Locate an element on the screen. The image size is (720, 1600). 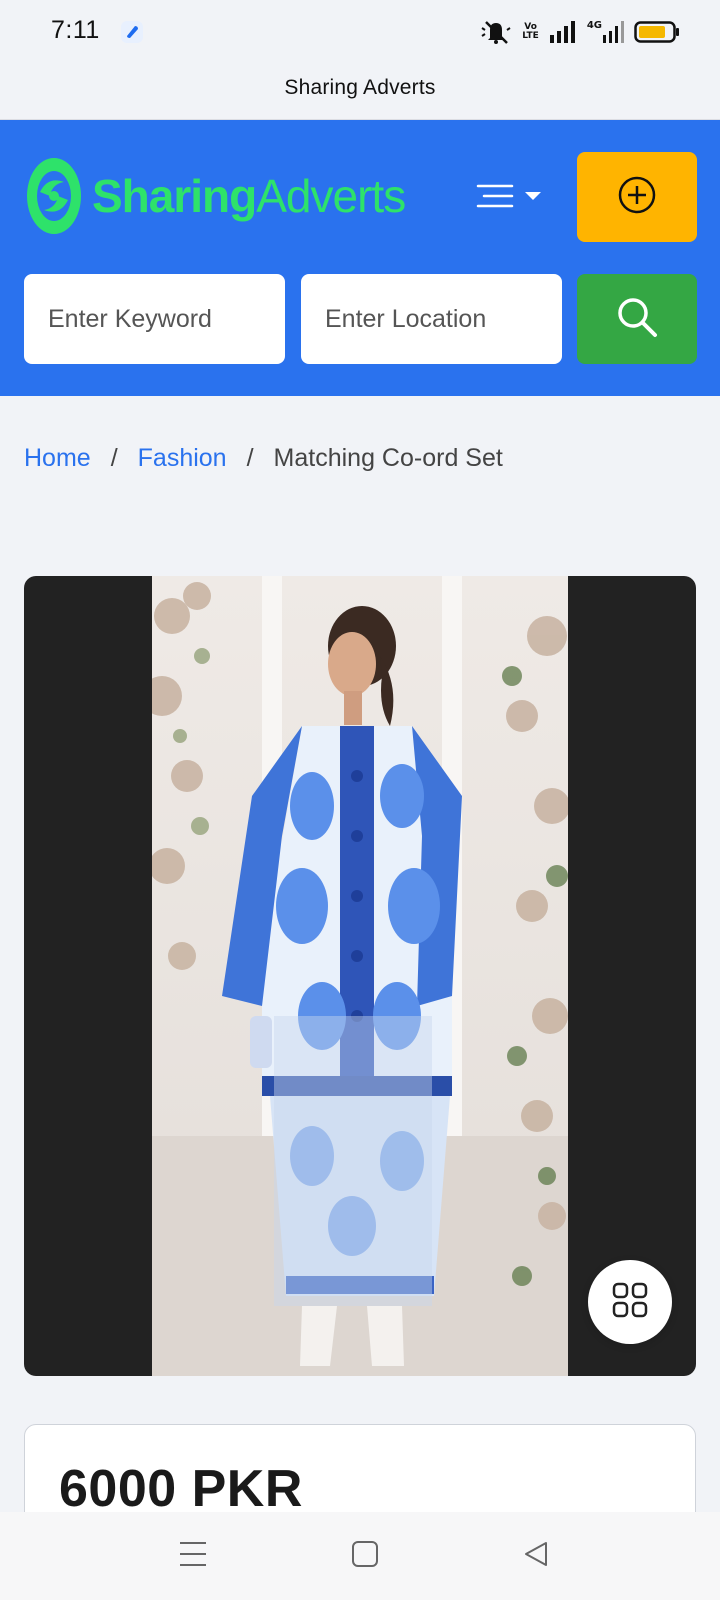
logo-icon is located at coordinates (54, 196).